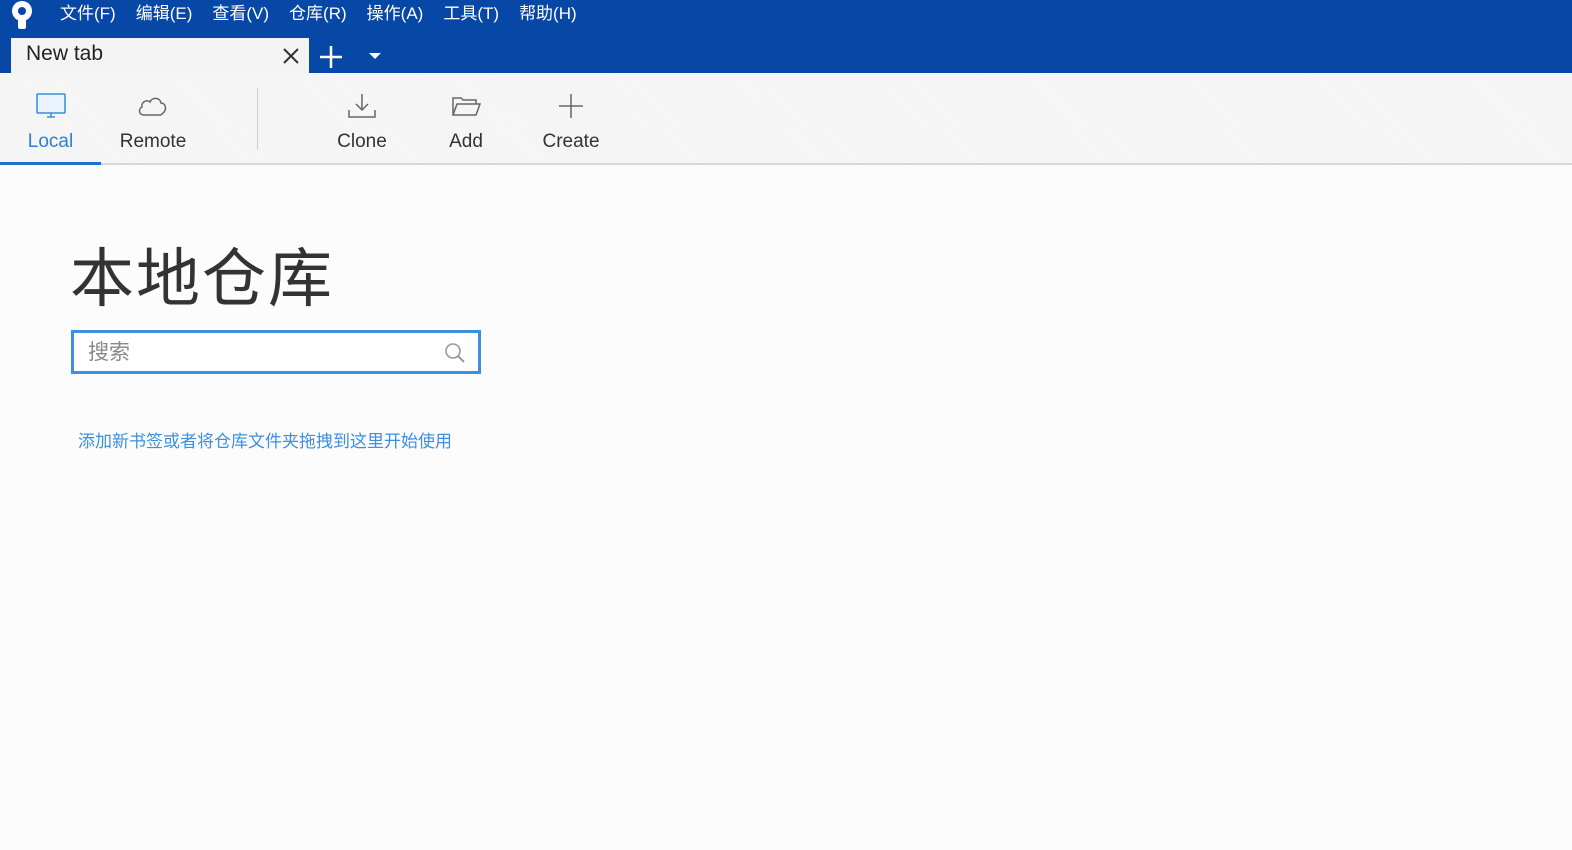 The width and height of the screenshot is (1572, 850). Describe the element at coordinates (571, 106) in the screenshot. I see `plus-icon` at that location.